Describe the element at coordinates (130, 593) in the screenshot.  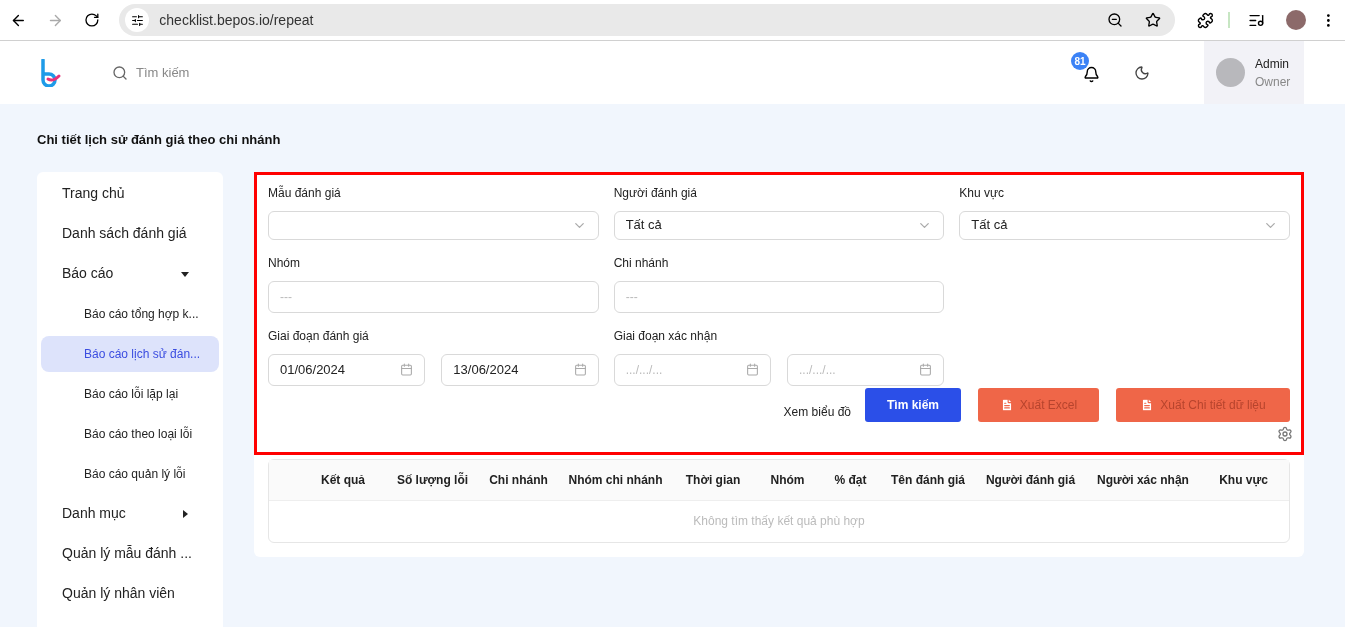
I see `sidebar-item: Quản lý nhân viên` at that location.